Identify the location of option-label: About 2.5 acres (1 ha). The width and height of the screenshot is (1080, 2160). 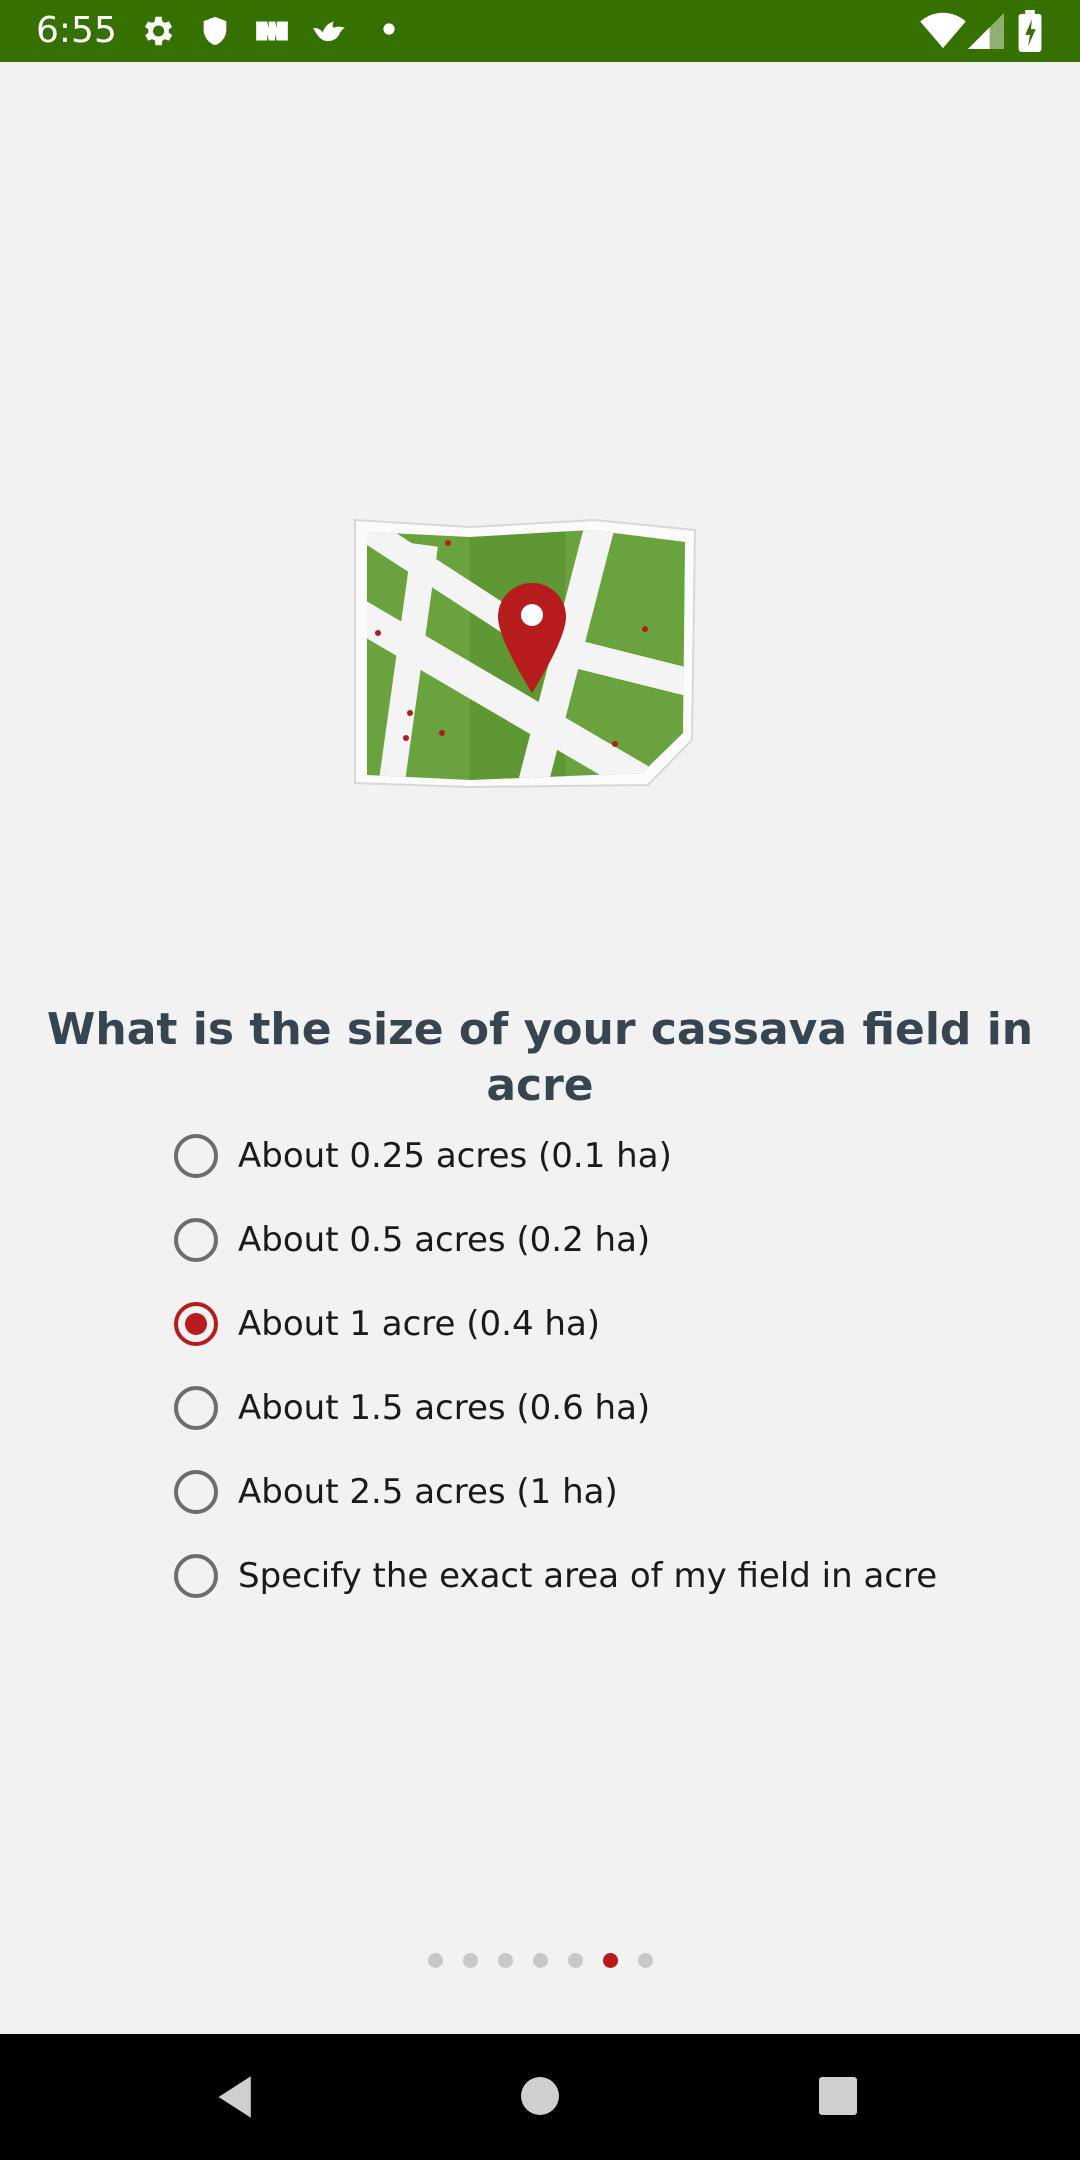
(428, 1492).